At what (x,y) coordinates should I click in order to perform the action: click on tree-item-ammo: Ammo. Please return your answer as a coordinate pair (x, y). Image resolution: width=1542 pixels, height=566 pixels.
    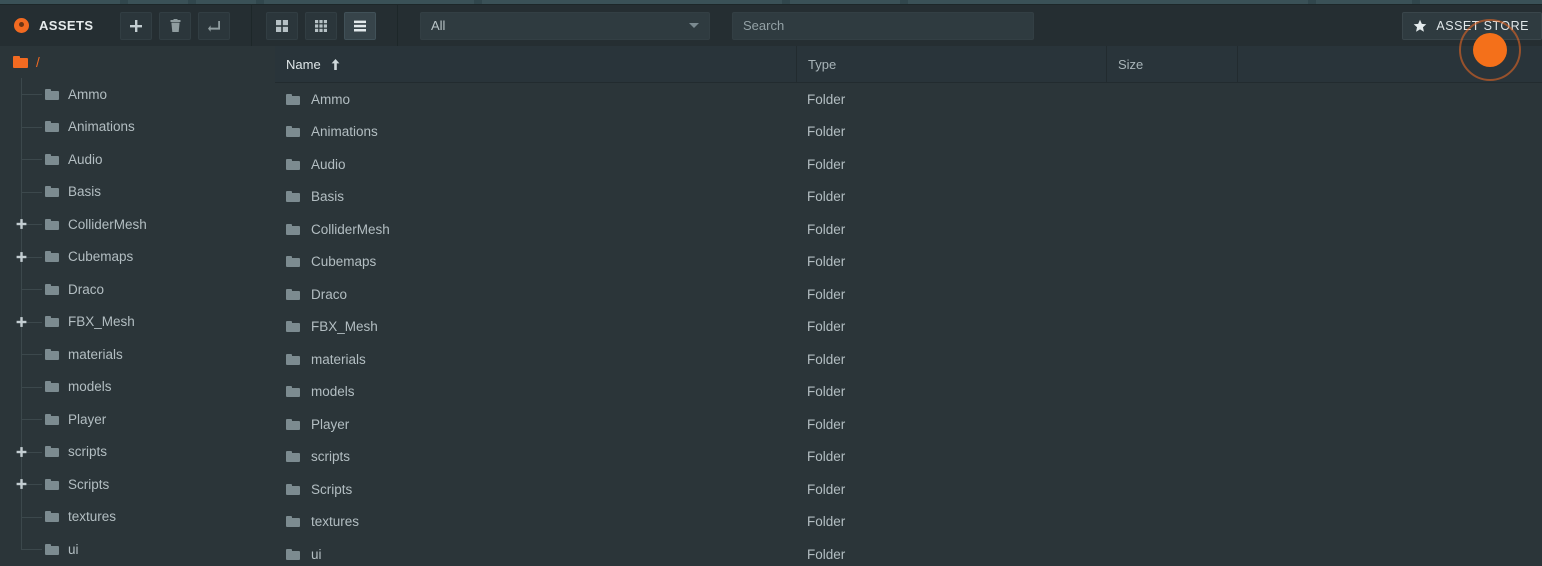
    Looking at the image, I should click on (134, 94).